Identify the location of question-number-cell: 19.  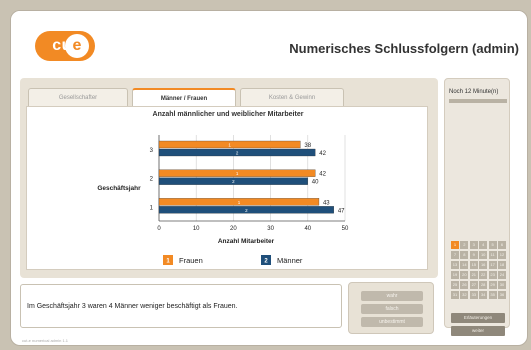
(455, 275).